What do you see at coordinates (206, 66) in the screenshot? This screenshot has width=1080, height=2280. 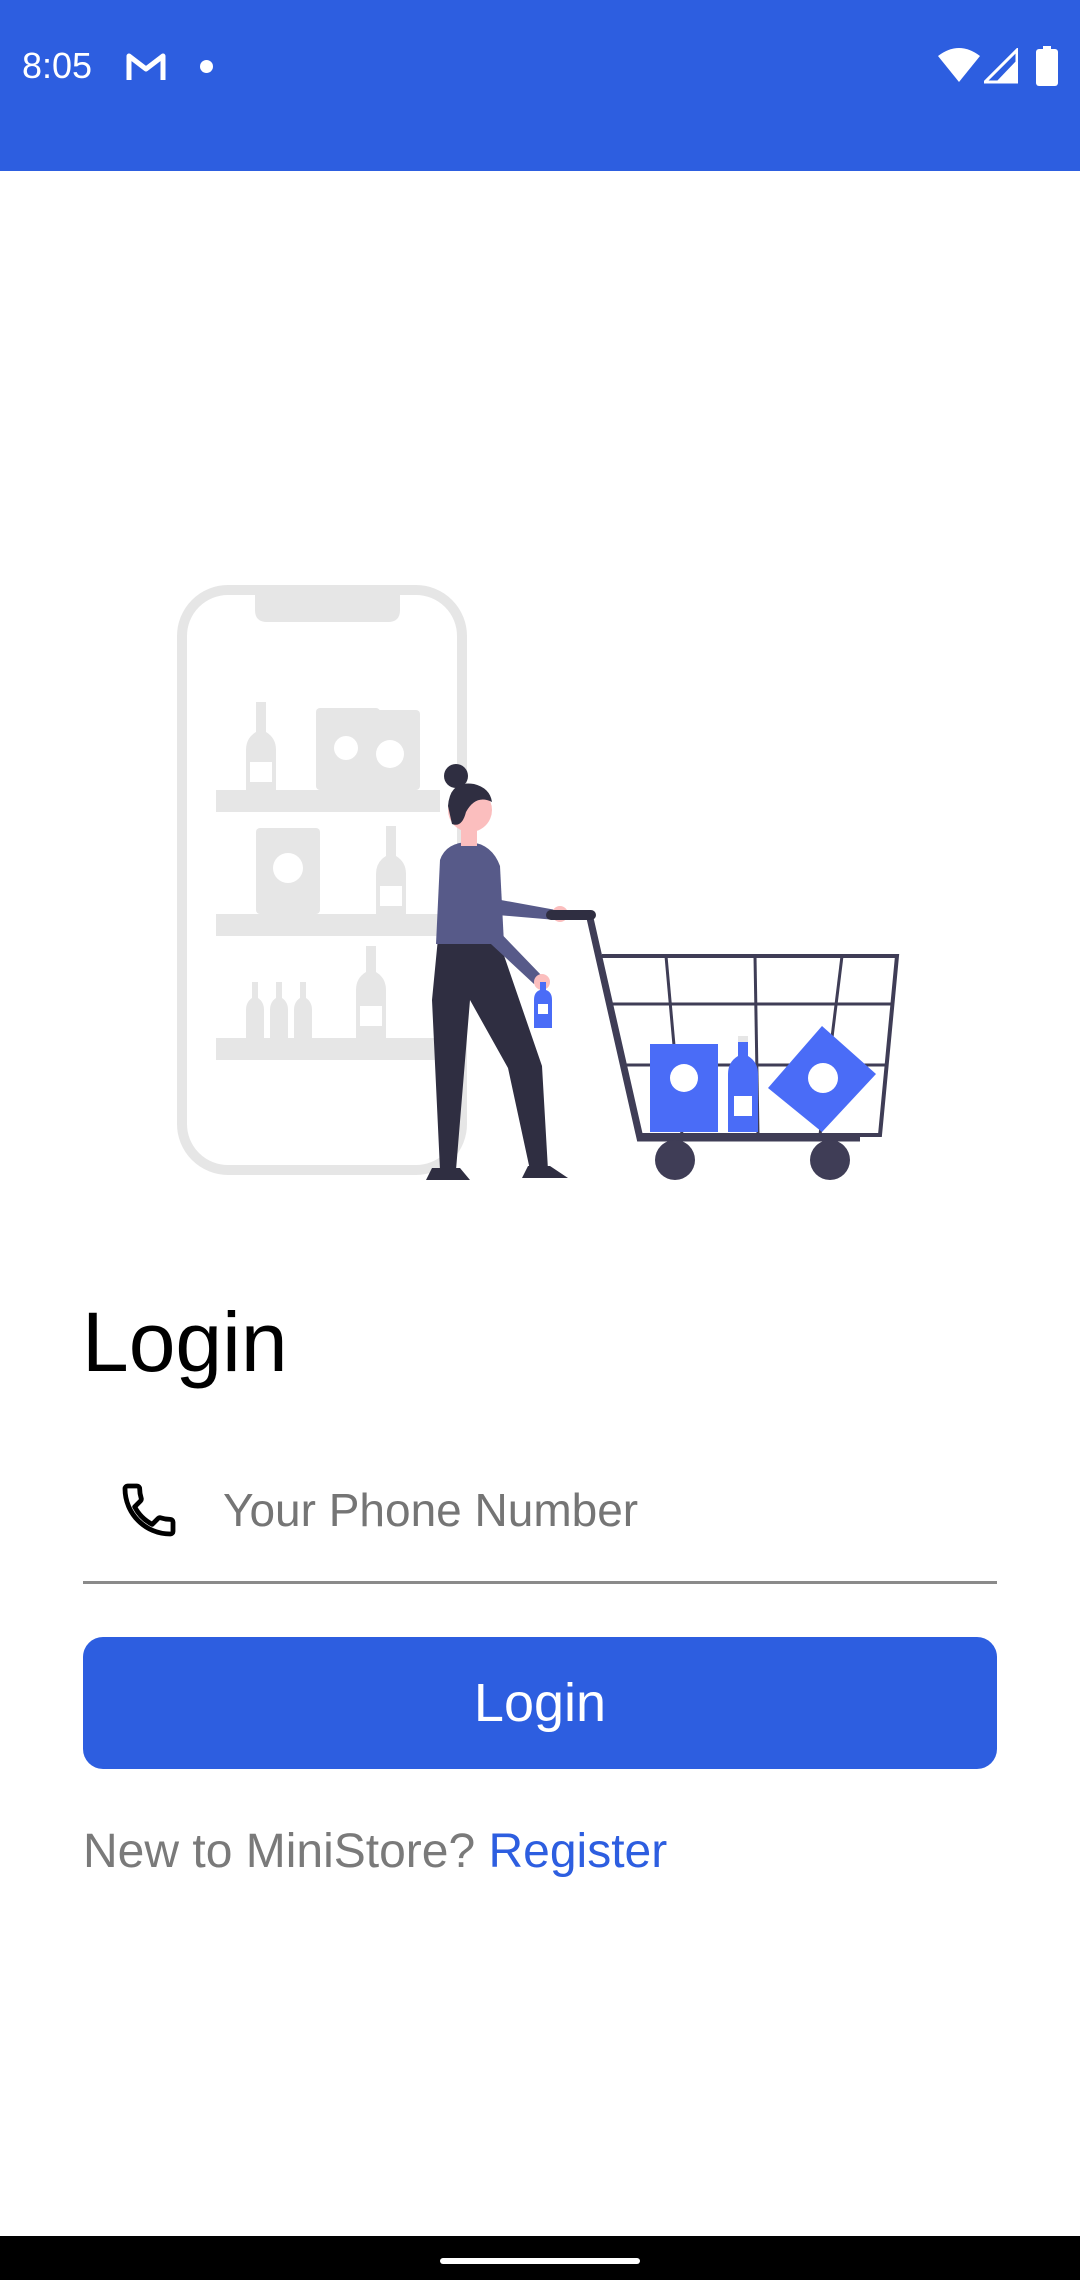 I see `notification-dot-icon` at bounding box center [206, 66].